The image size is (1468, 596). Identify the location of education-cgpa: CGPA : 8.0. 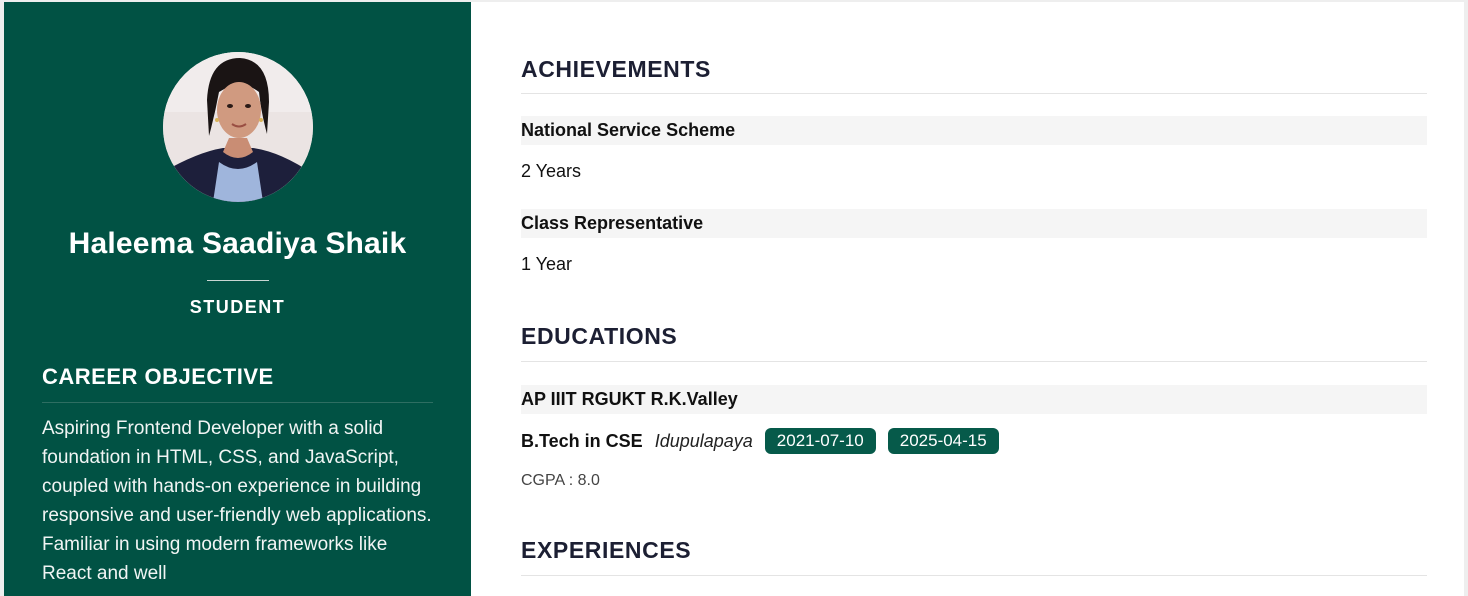
(560, 480).